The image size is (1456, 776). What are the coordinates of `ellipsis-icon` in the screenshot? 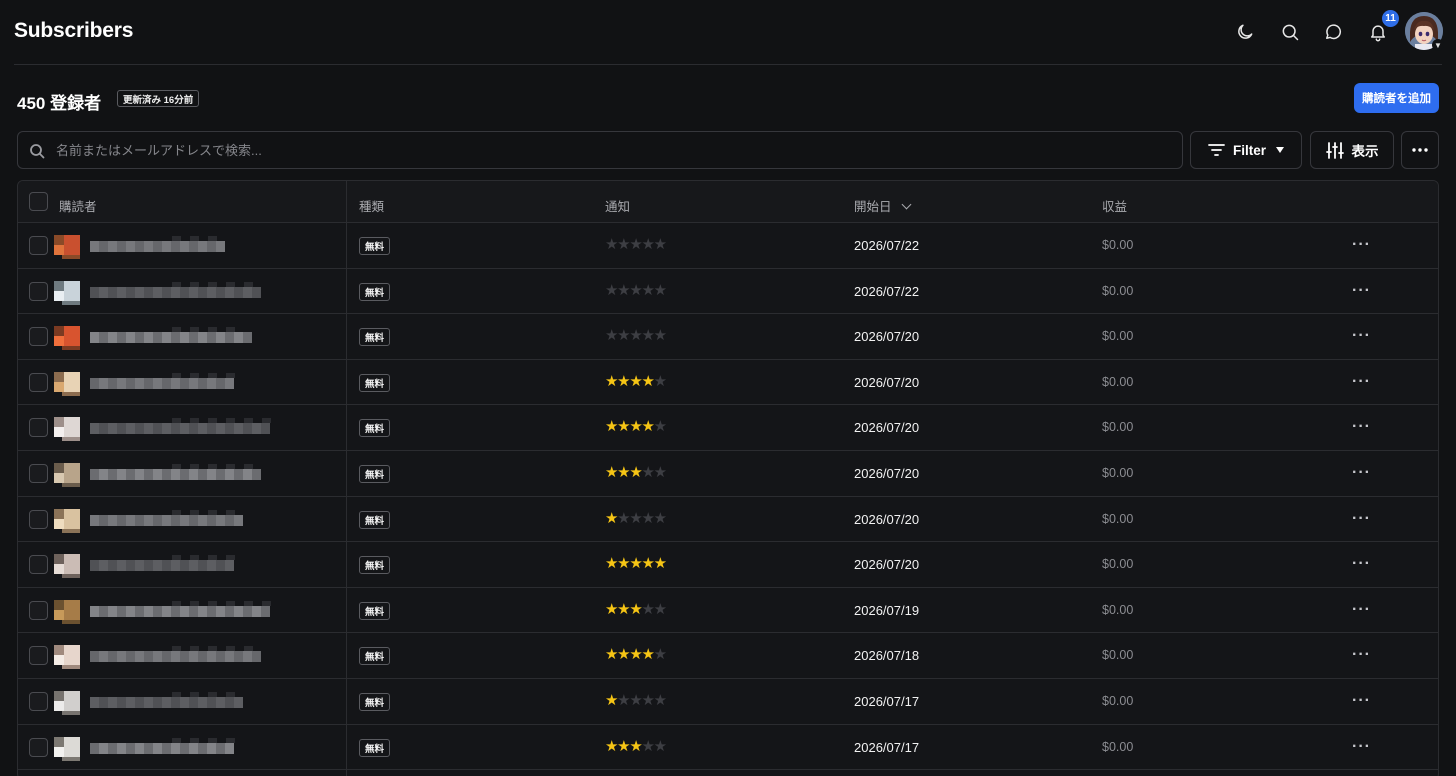 It's located at (1420, 150).